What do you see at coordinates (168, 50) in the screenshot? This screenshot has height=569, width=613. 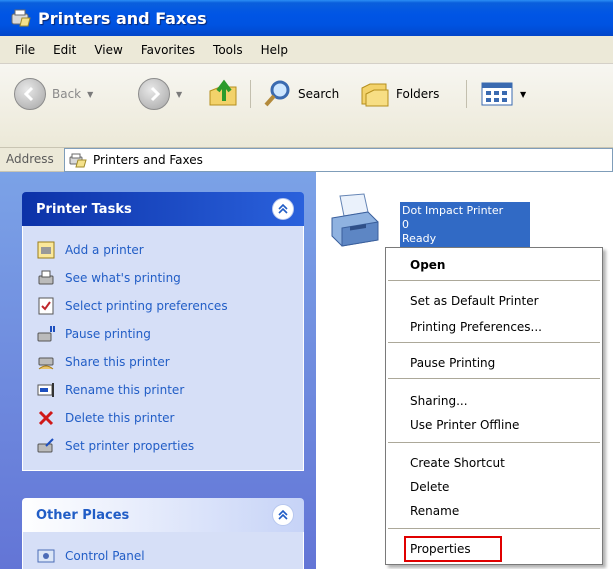 I see `menu-favorites: Favorites` at bounding box center [168, 50].